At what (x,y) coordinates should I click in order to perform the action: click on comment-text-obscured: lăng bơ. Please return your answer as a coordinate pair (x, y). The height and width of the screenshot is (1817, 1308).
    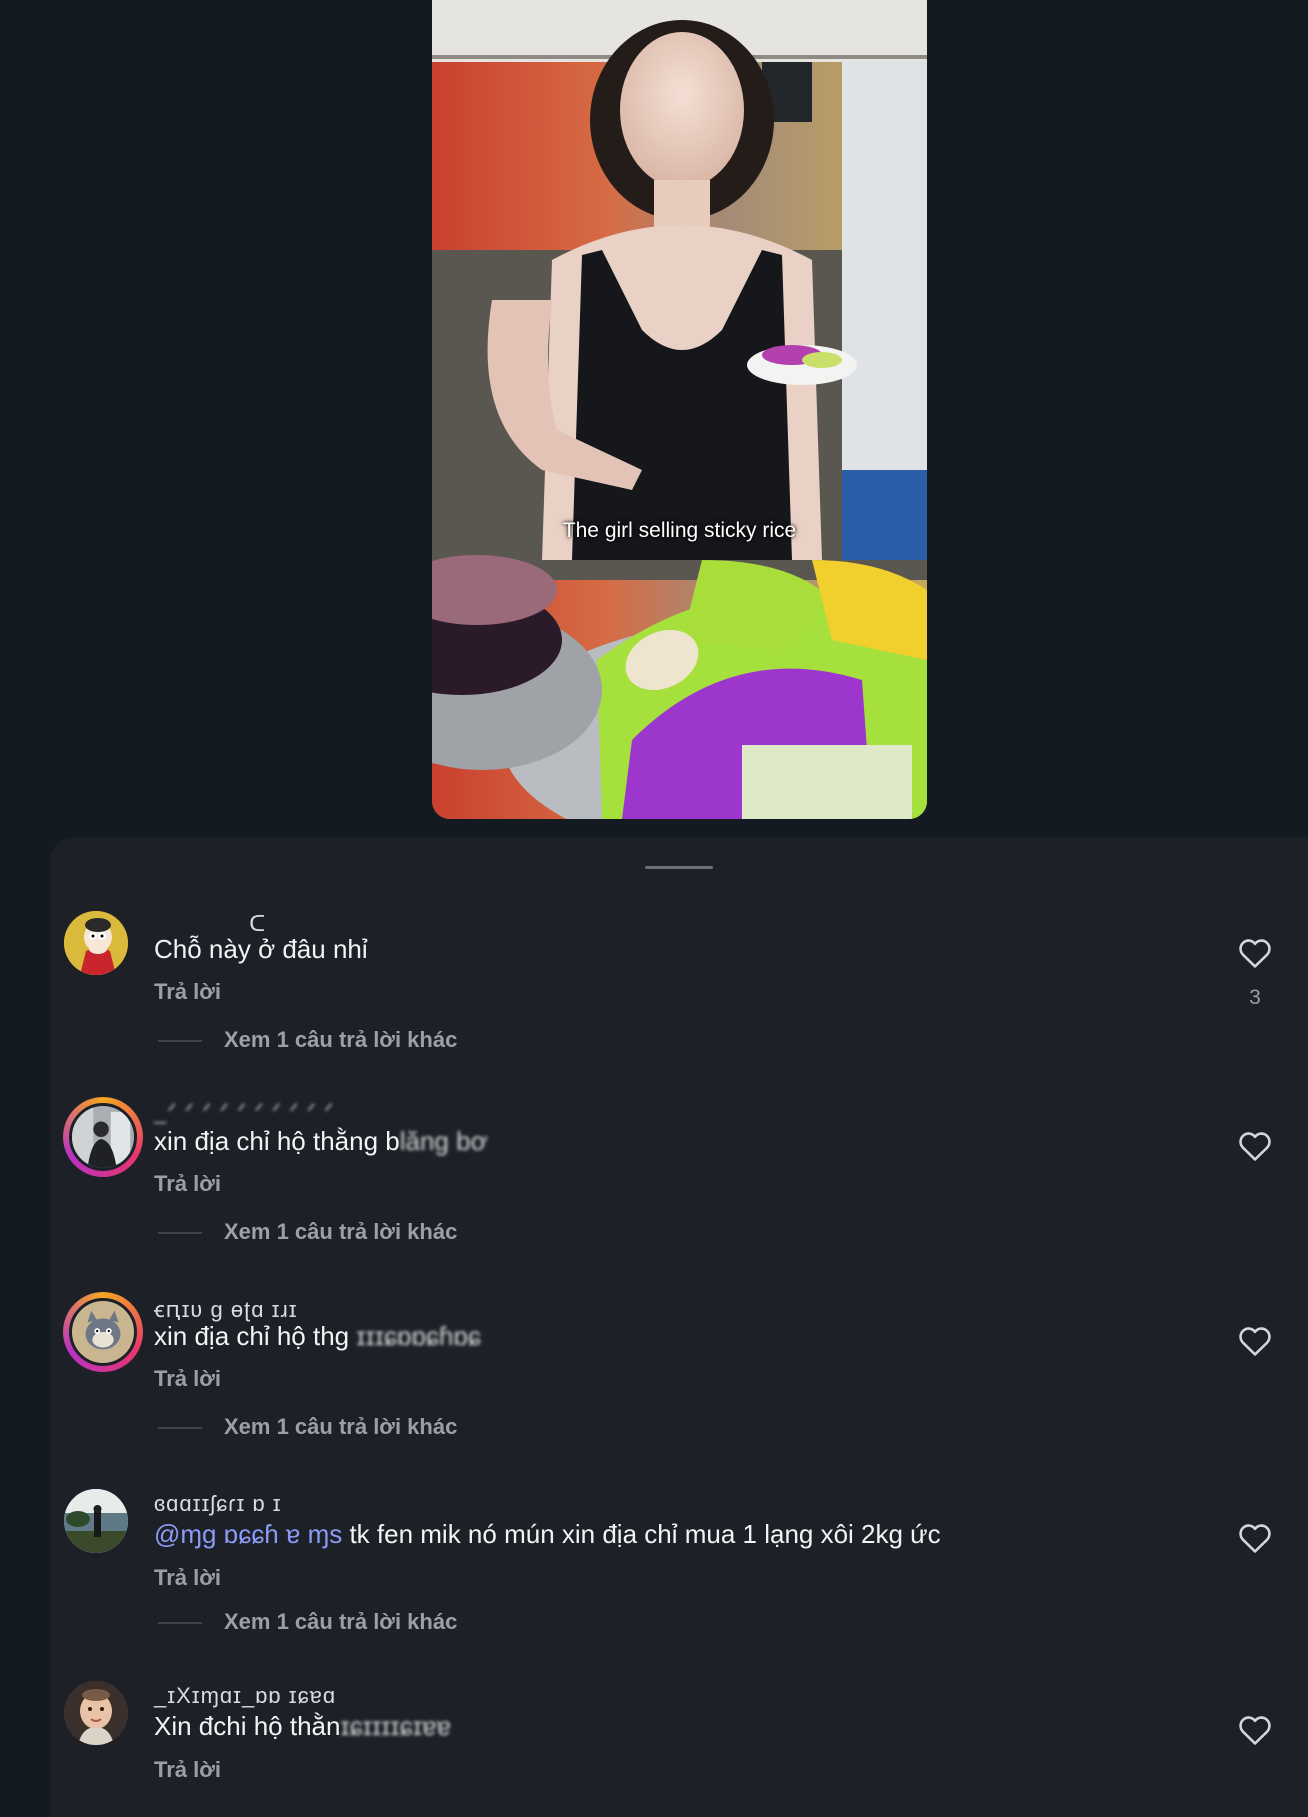
    Looking at the image, I should click on (443, 1141).